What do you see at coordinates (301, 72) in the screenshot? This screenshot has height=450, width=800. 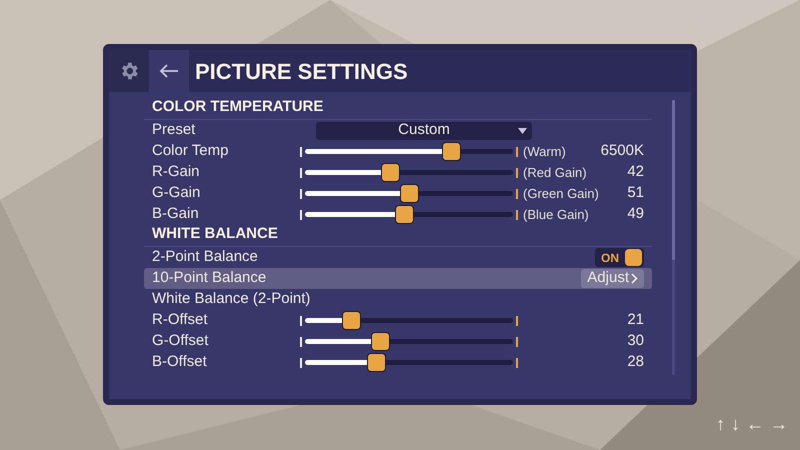 I see `page-title: PICTURE SETTINGS` at bounding box center [301, 72].